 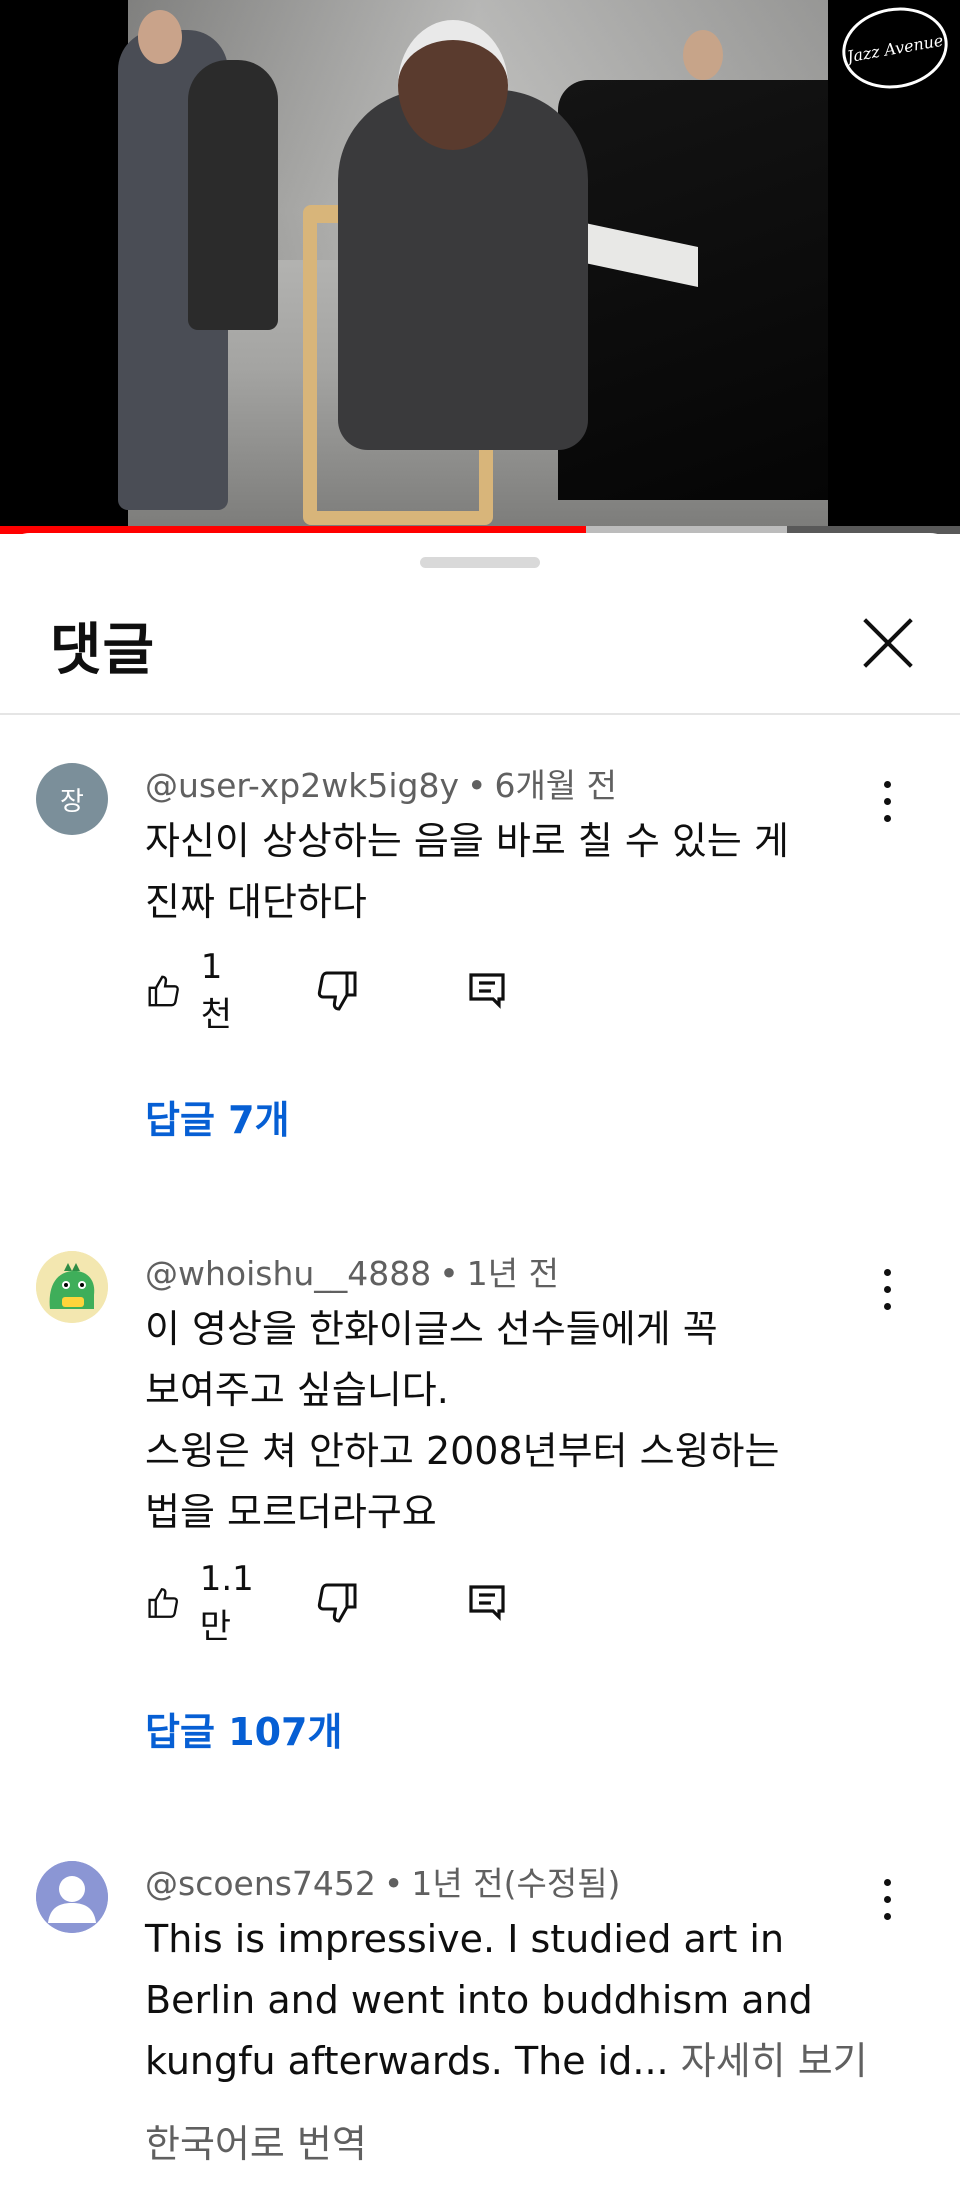 I want to click on comment-line: kungfu afterwards. The id... 자세히 보기, so click(x=515, y=2061).